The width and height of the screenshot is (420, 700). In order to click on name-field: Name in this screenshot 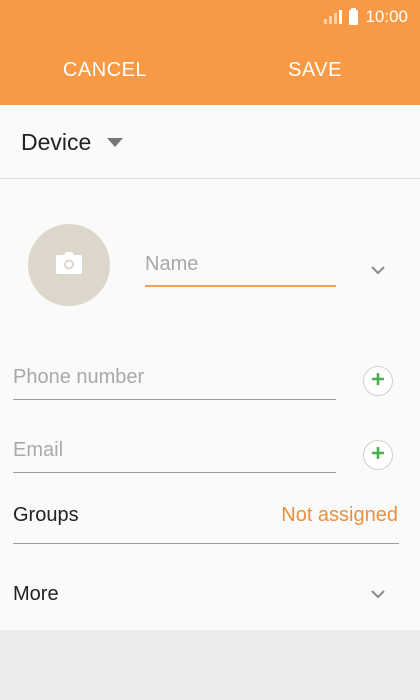, I will do `click(240, 267)`.